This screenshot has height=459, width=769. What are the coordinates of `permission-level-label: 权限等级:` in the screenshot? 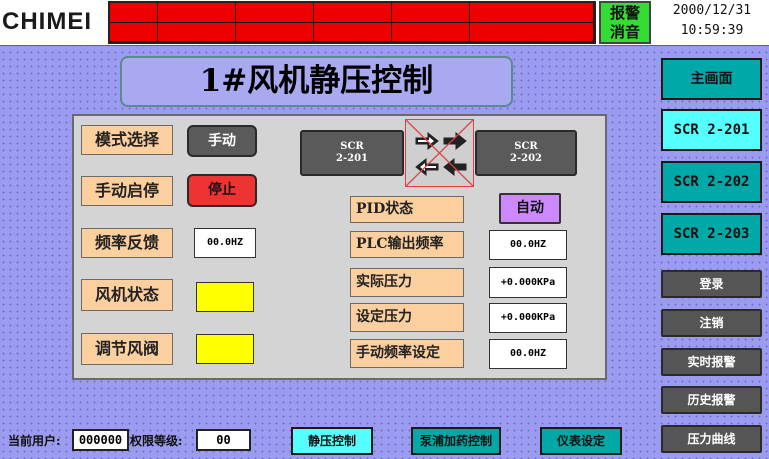 It's located at (156, 441).